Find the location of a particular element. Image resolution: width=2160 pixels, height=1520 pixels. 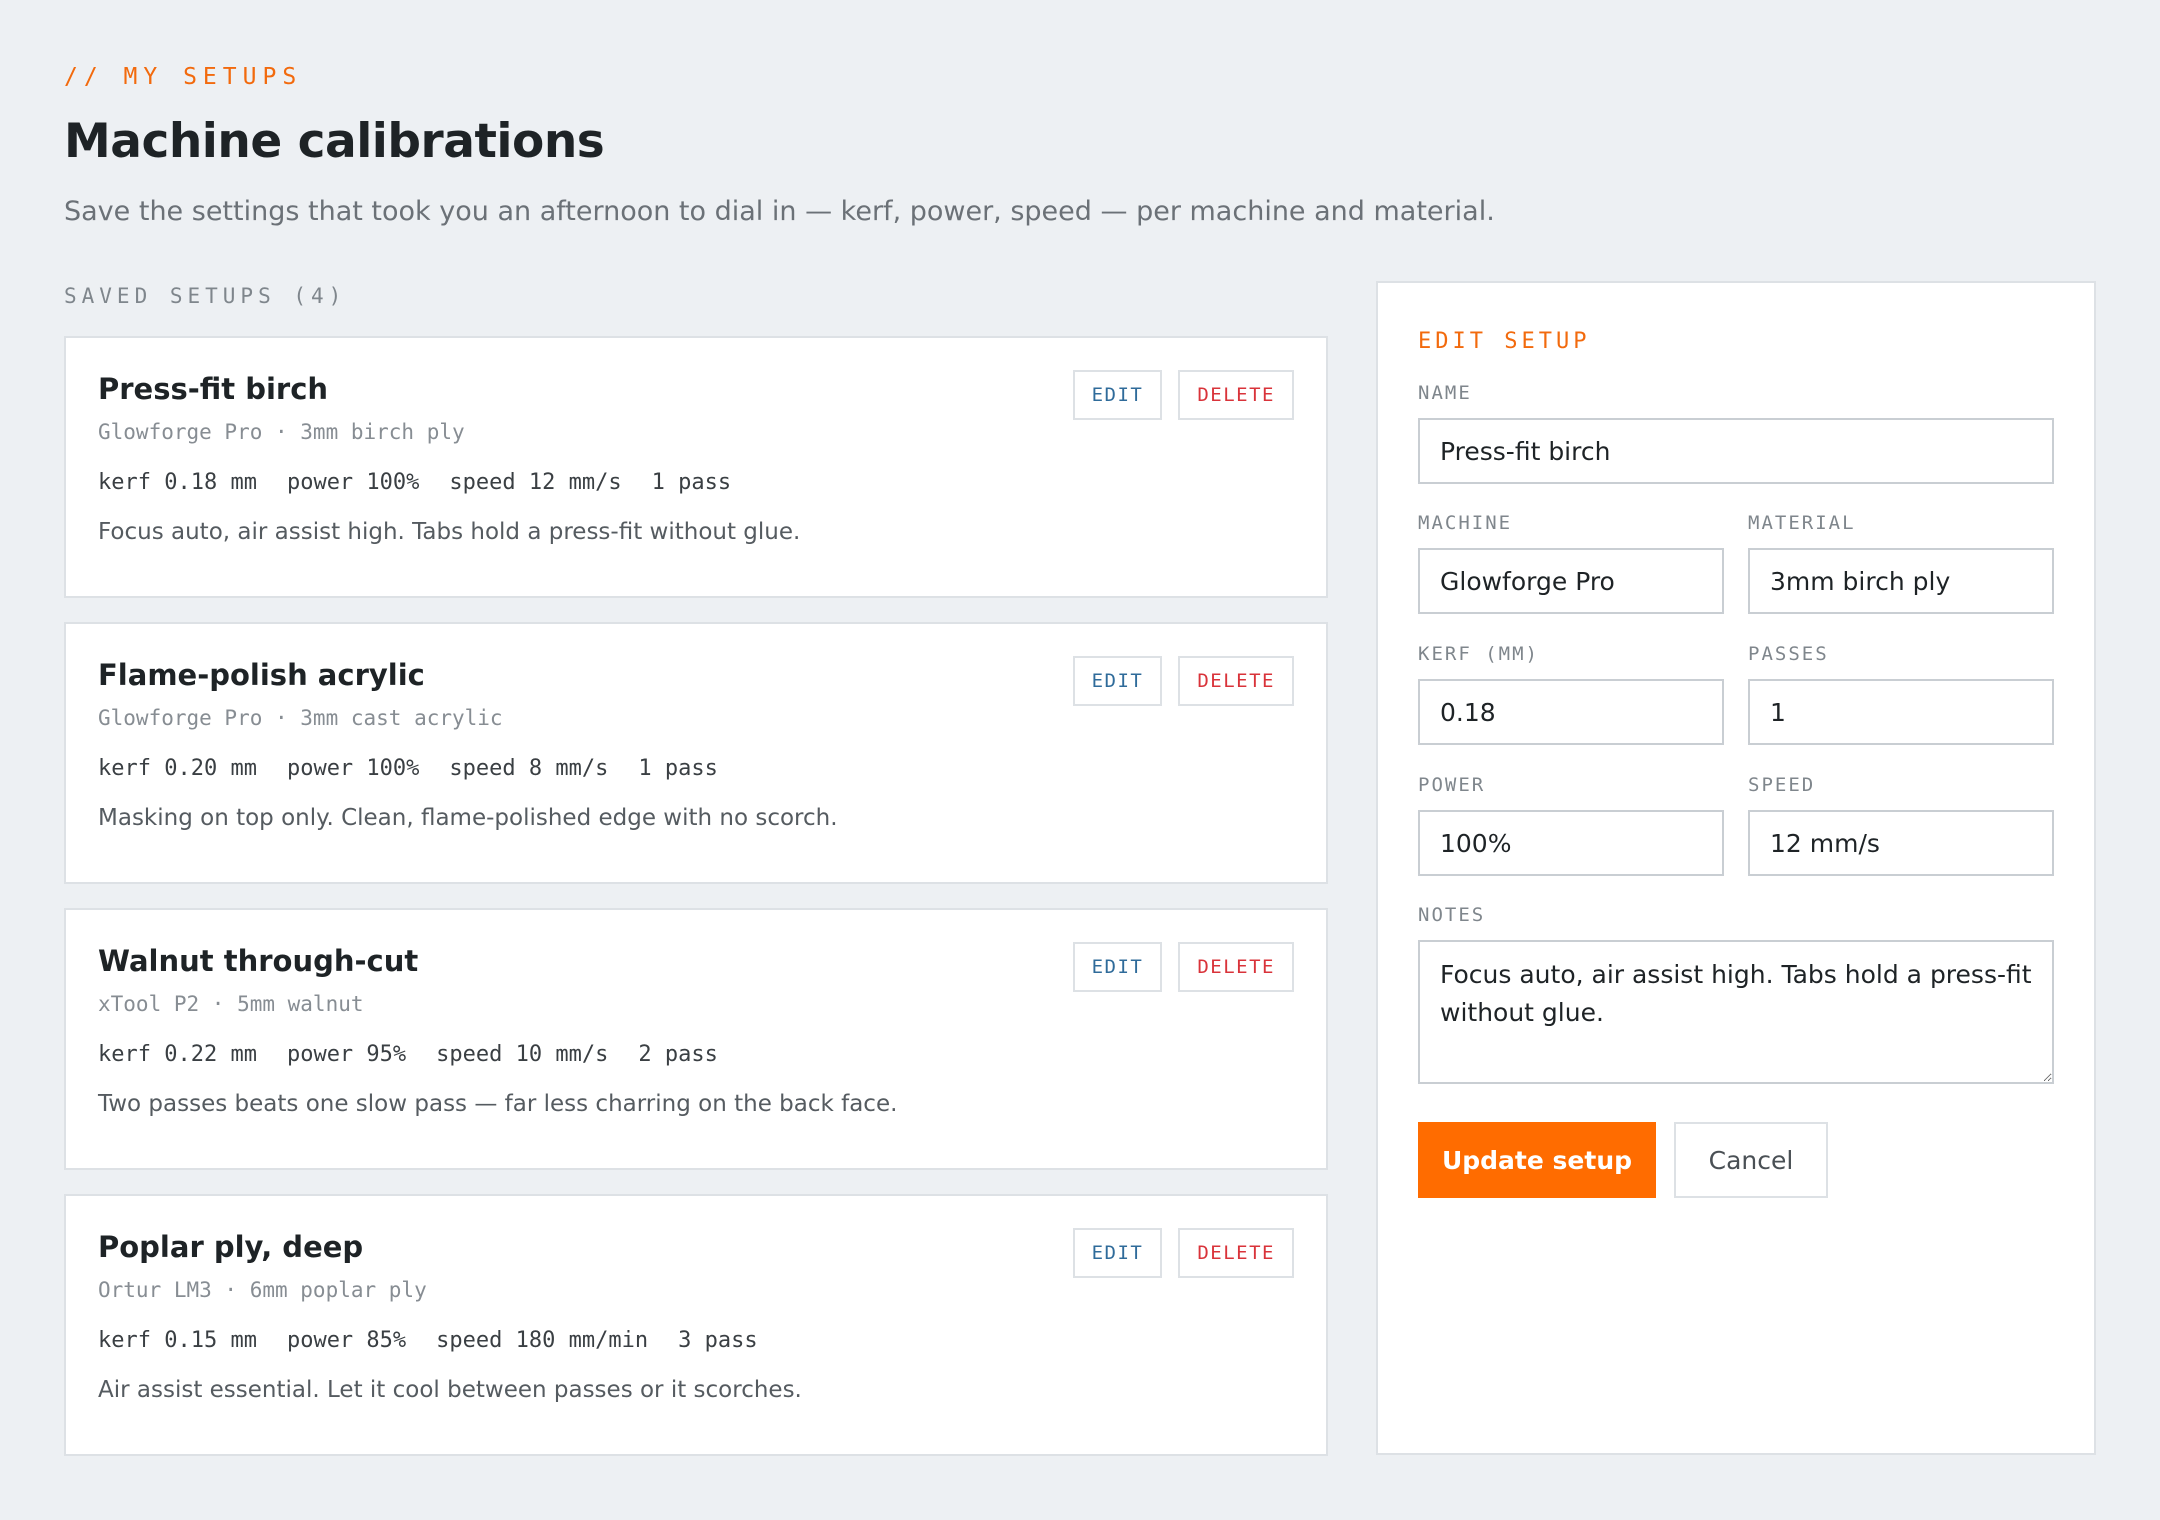

name-label: NAME is located at coordinates (1445, 393).